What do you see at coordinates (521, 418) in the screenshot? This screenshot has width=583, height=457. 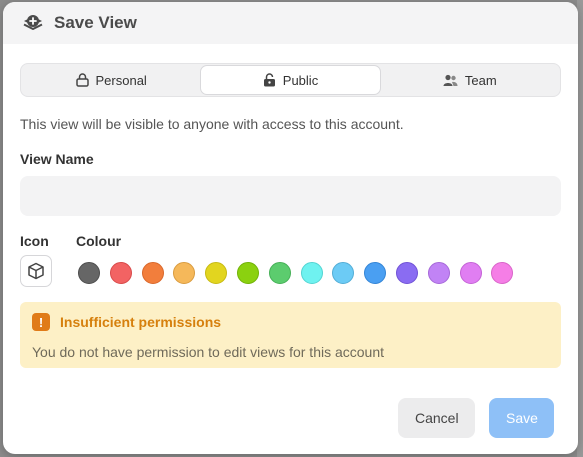 I see `save-button: Save` at bounding box center [521, 418].